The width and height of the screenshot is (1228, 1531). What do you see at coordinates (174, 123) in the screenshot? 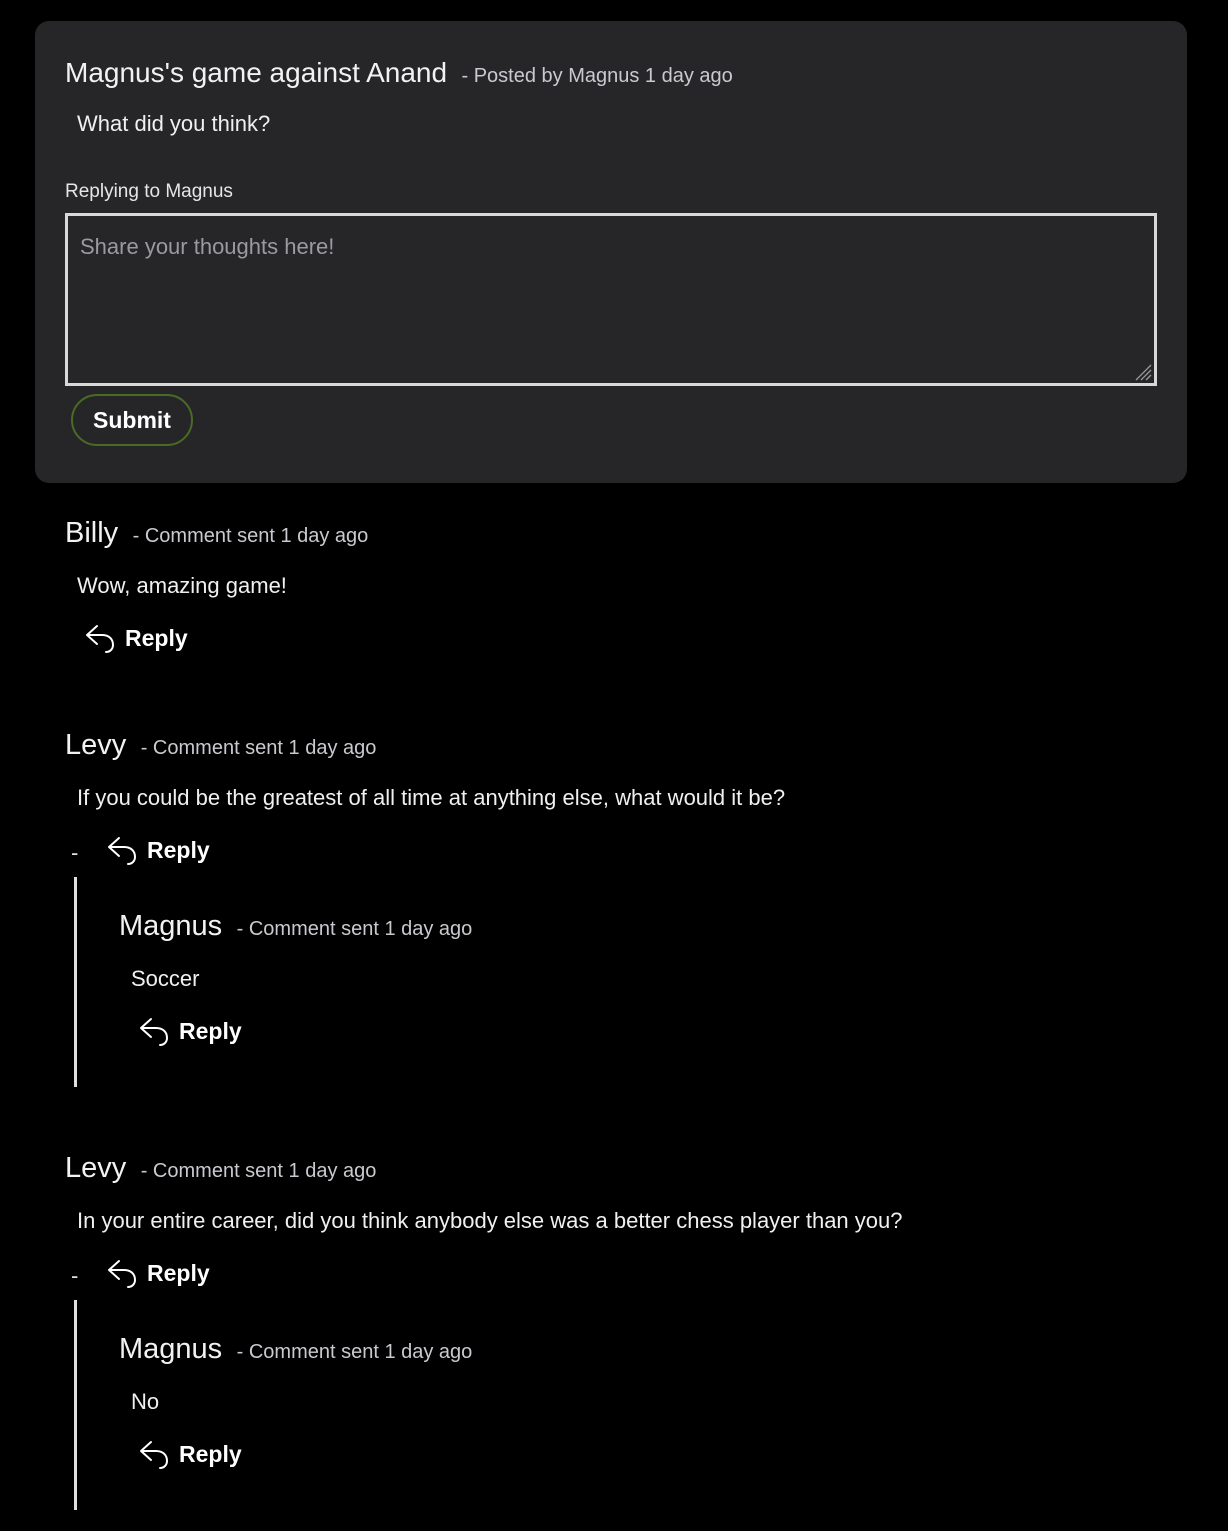
I see `post-body: What did you think?` at bounding box center [174, 123].